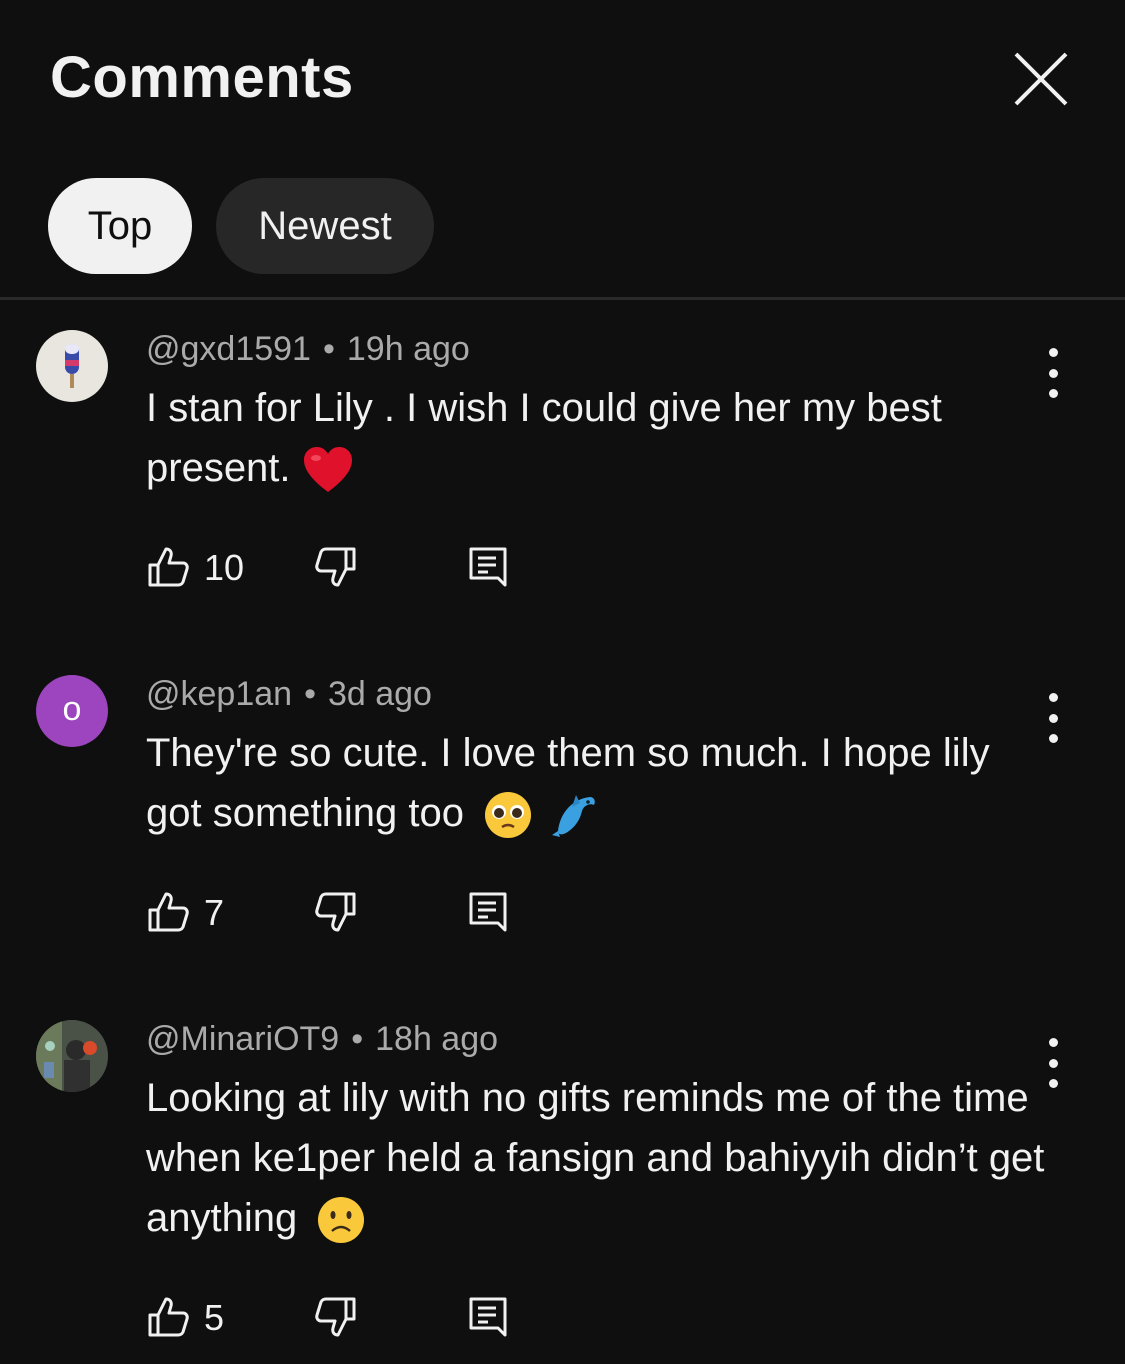 The width and height of the screenshot is (1125, 1364). Describe the element at coordinates (202, 77) in the screenshot. I see `page-title: Comments` at that location.